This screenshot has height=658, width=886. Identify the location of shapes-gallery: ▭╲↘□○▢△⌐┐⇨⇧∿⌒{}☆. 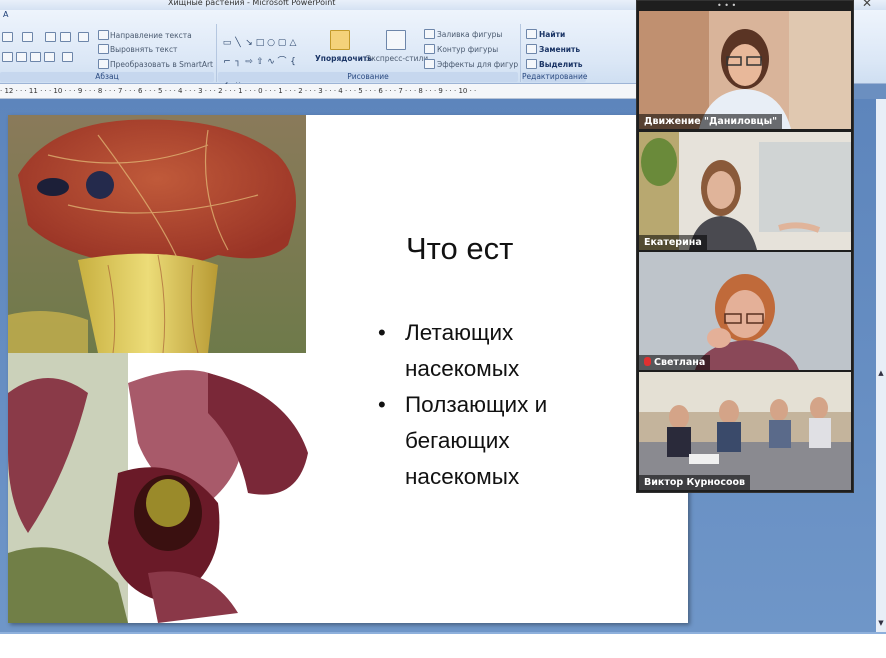
(264, 58).